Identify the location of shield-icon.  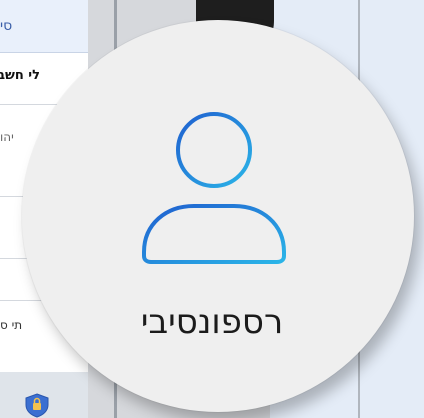
(37, 405).